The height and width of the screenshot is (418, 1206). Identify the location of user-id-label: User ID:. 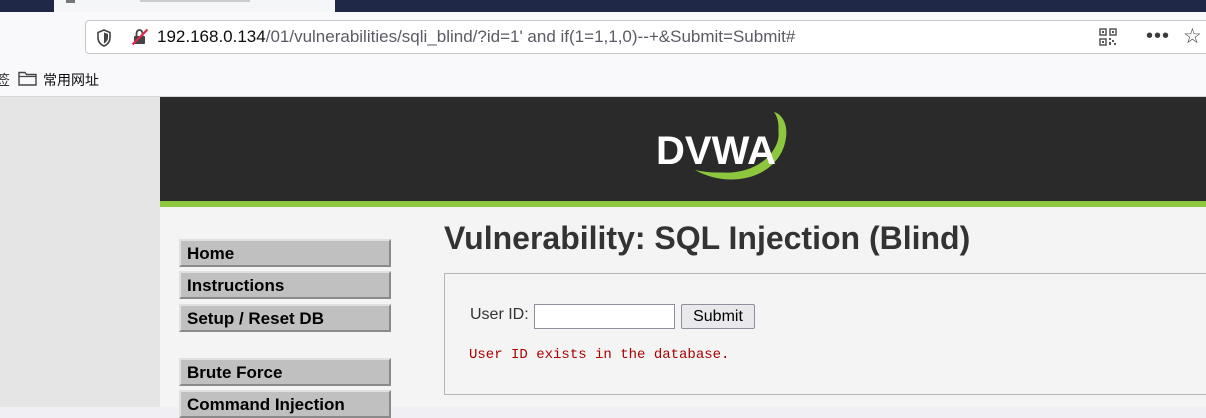
(499, 314).